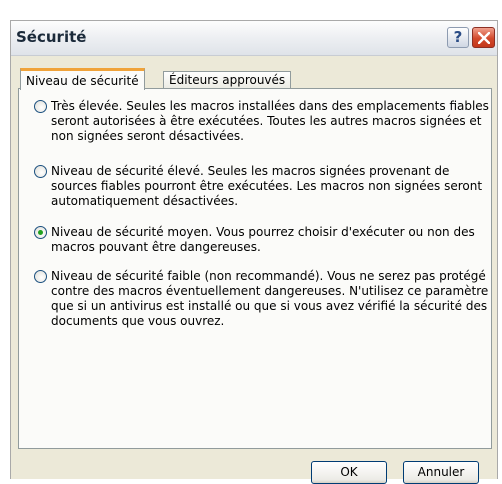 This screenshot has width=502, height=484. I want to click on close-button, so click(483, 37).